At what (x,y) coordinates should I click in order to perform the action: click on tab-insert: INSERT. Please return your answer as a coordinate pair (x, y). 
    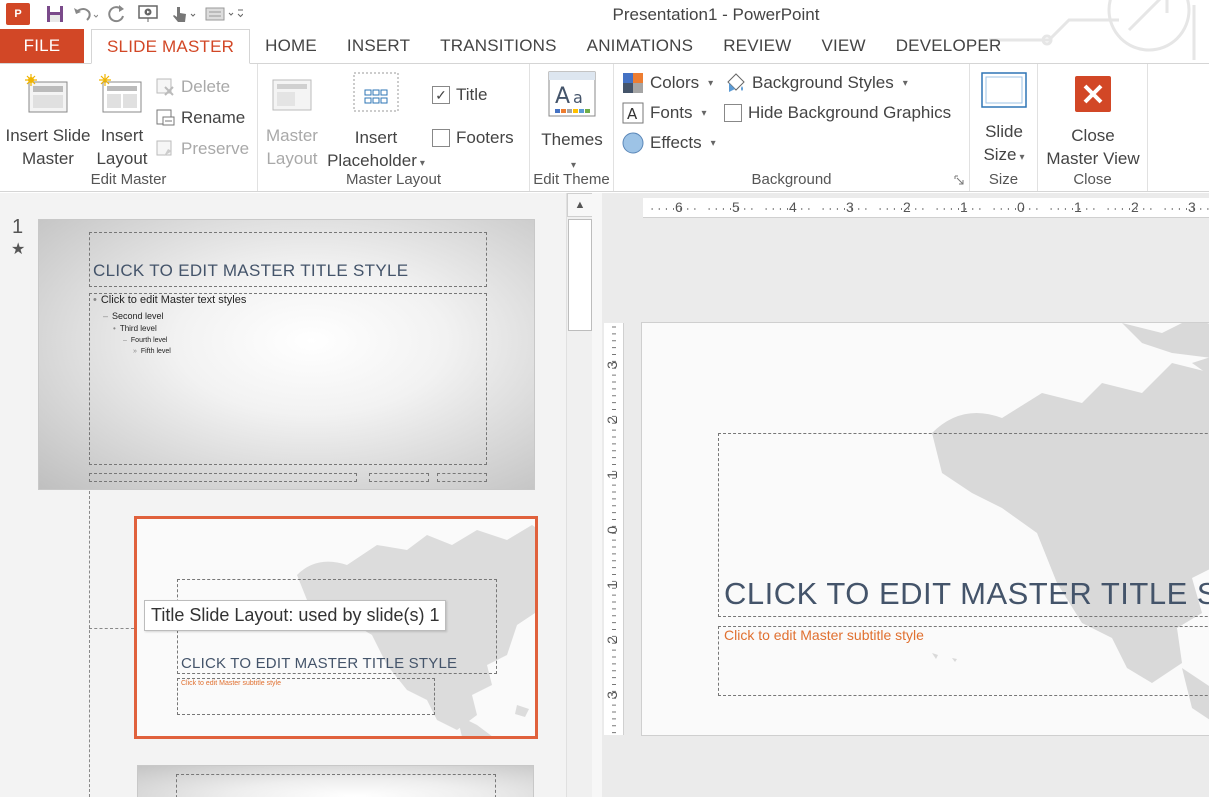
    Looking at the image, I should click on (378, 46).